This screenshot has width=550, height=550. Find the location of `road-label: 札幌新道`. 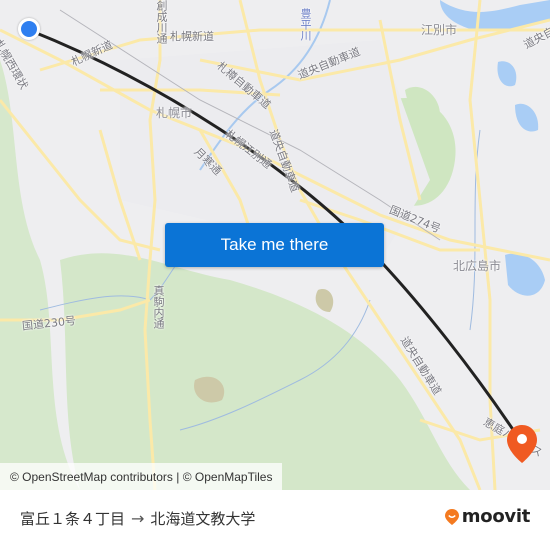

road-label: 札幌新道 is located at coordinates (192, 36).